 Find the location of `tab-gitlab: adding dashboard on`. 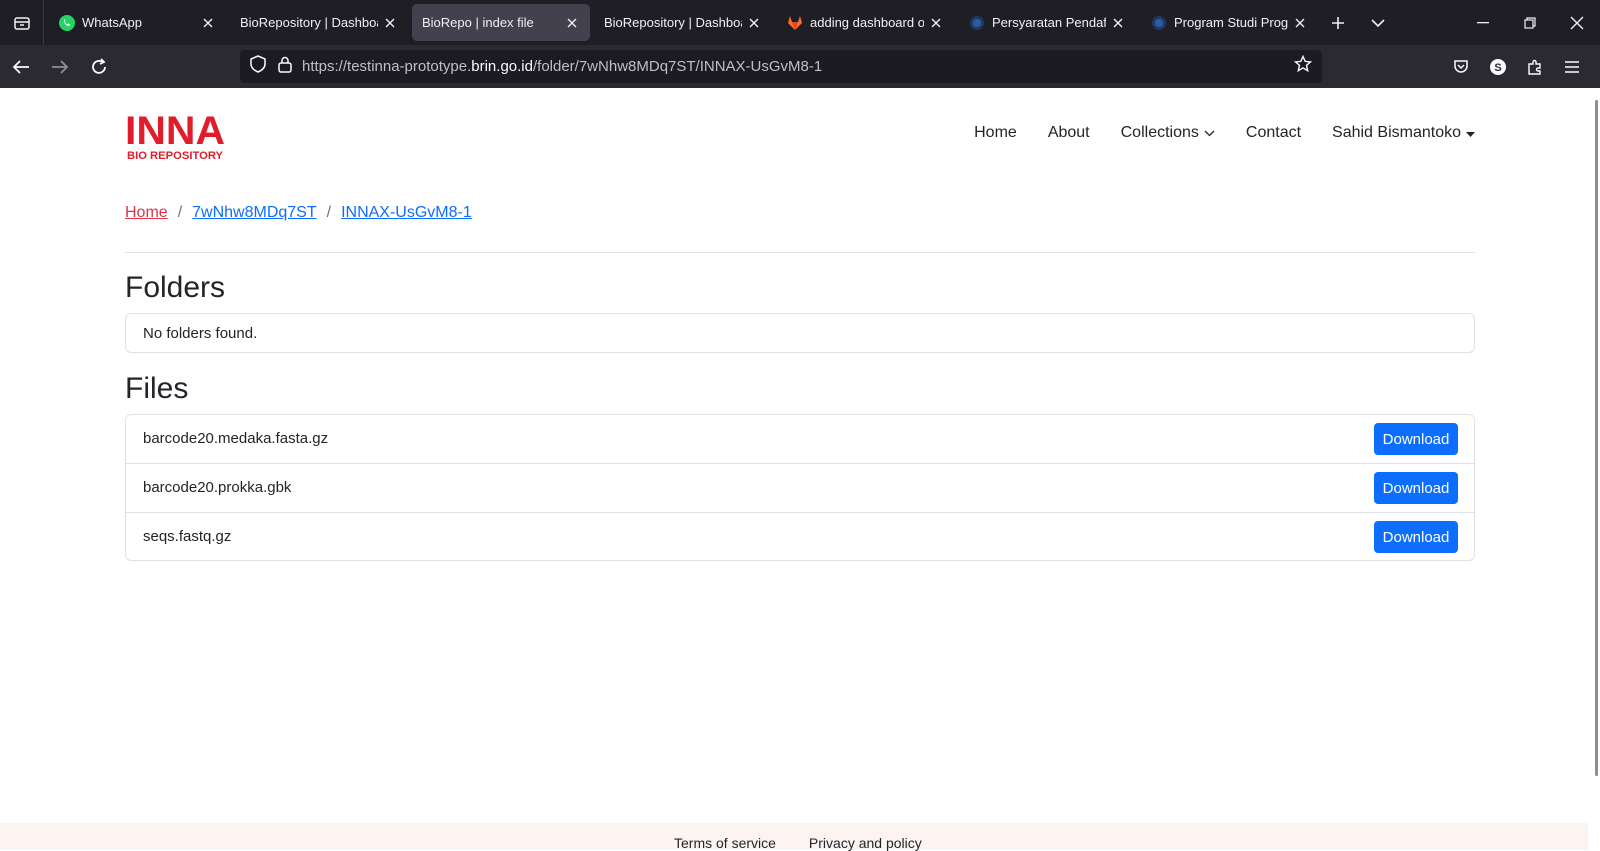

tab-gitlab: adding dashboard on is located at coordinates (865, 22).